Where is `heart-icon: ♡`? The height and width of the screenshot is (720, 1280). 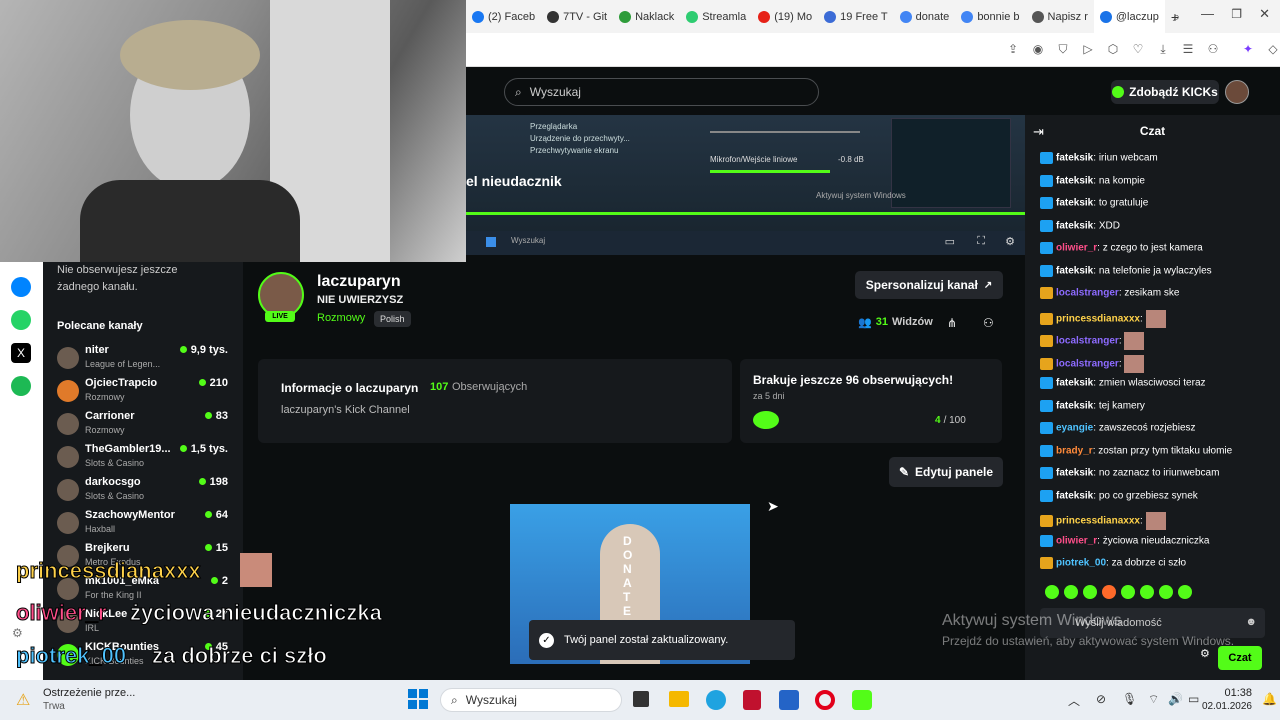
heart-icon: ♡ is located at coordinates (1138, 49).